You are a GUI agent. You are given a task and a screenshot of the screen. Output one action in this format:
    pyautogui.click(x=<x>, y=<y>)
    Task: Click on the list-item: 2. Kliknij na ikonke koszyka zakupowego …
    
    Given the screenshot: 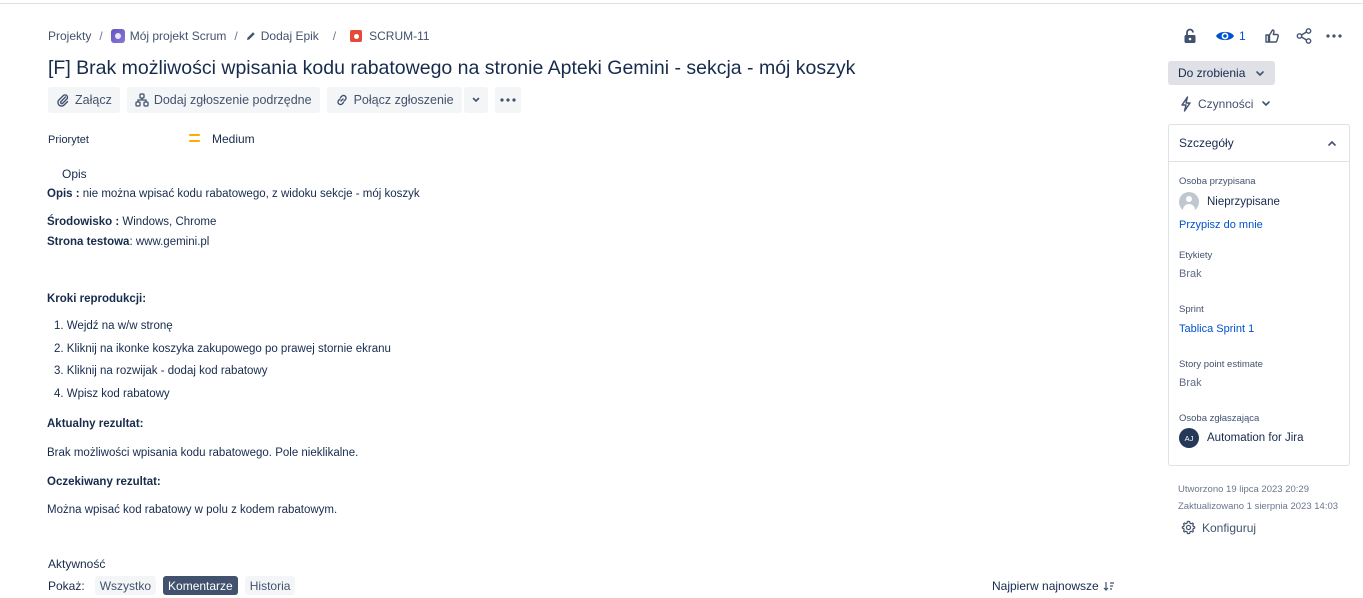 What is the action you would take?
    pyautogui.click(x=222, y=348)
    